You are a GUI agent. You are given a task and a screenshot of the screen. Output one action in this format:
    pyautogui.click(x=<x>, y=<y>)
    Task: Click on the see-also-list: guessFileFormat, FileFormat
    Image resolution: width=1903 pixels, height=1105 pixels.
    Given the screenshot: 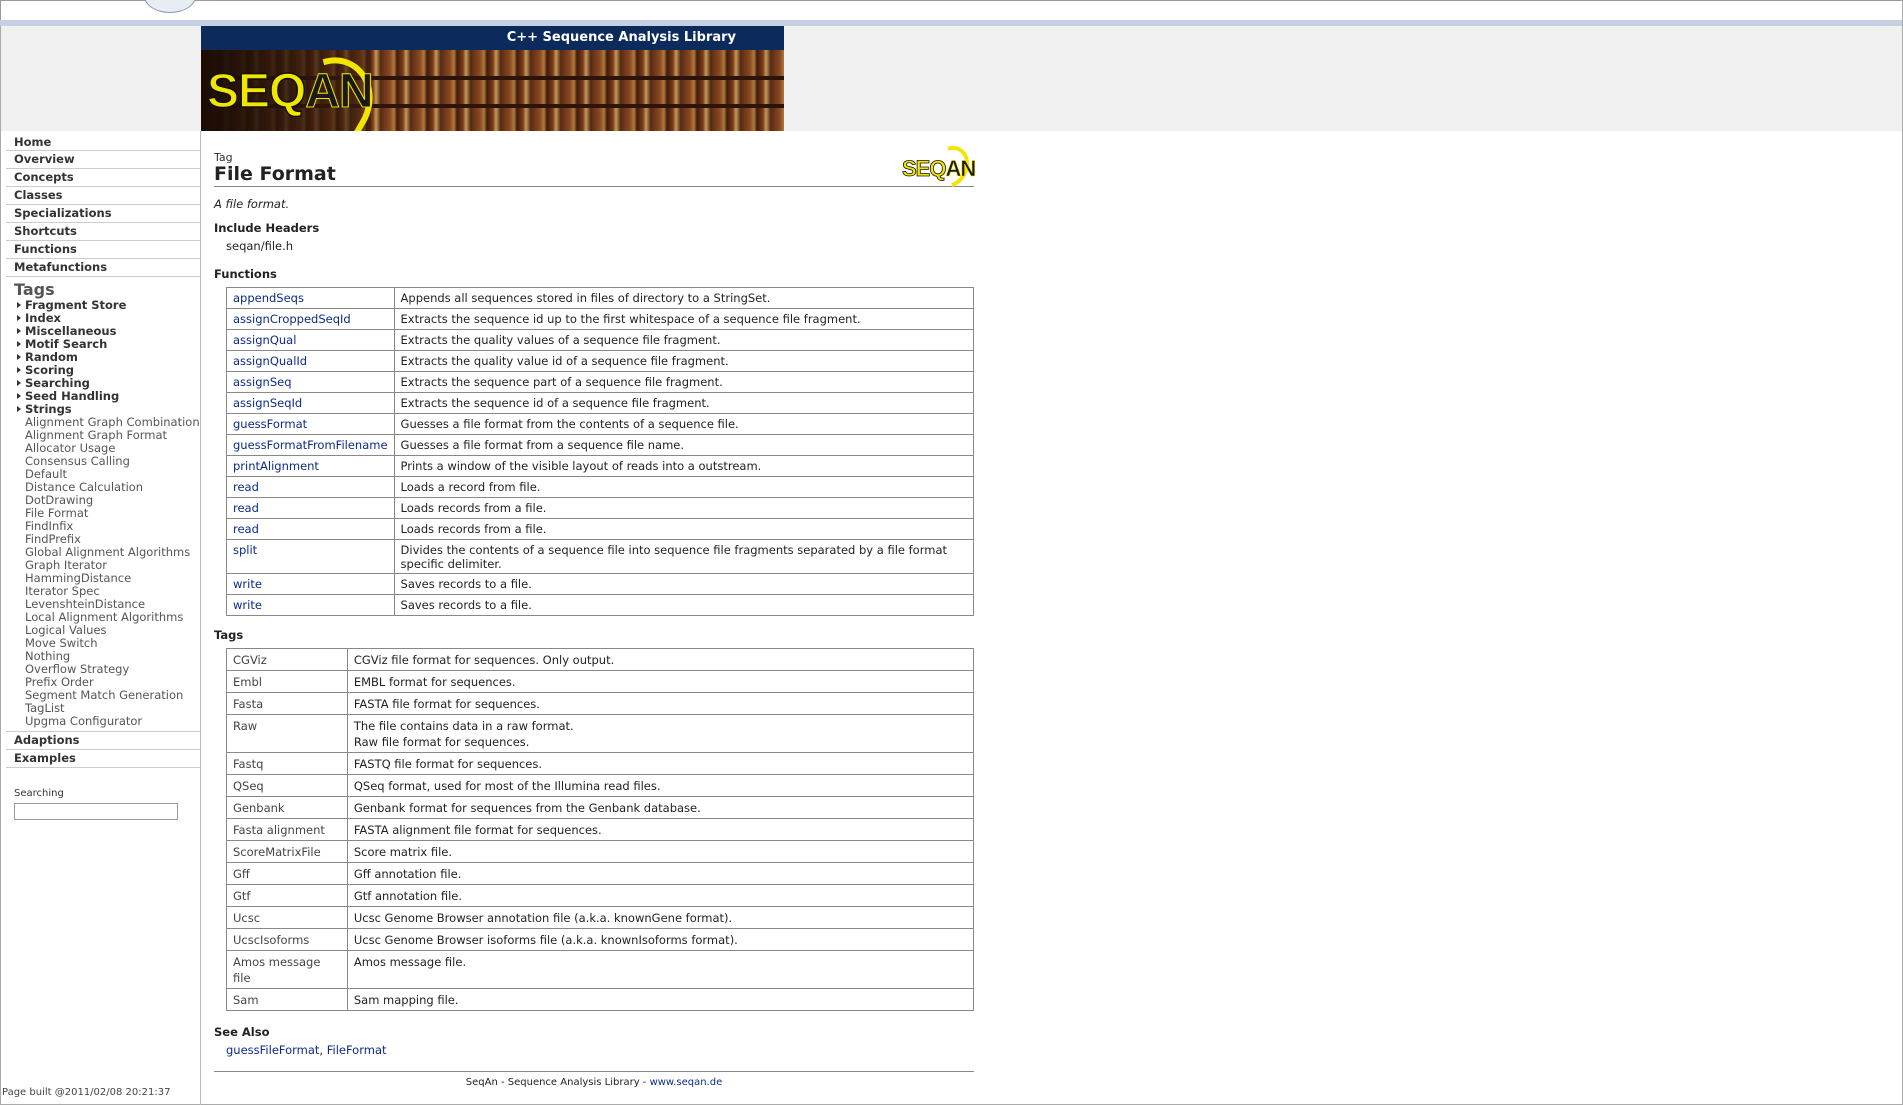 What is the action you would take?
    pyautogui.click(x=600, y=1050)
    